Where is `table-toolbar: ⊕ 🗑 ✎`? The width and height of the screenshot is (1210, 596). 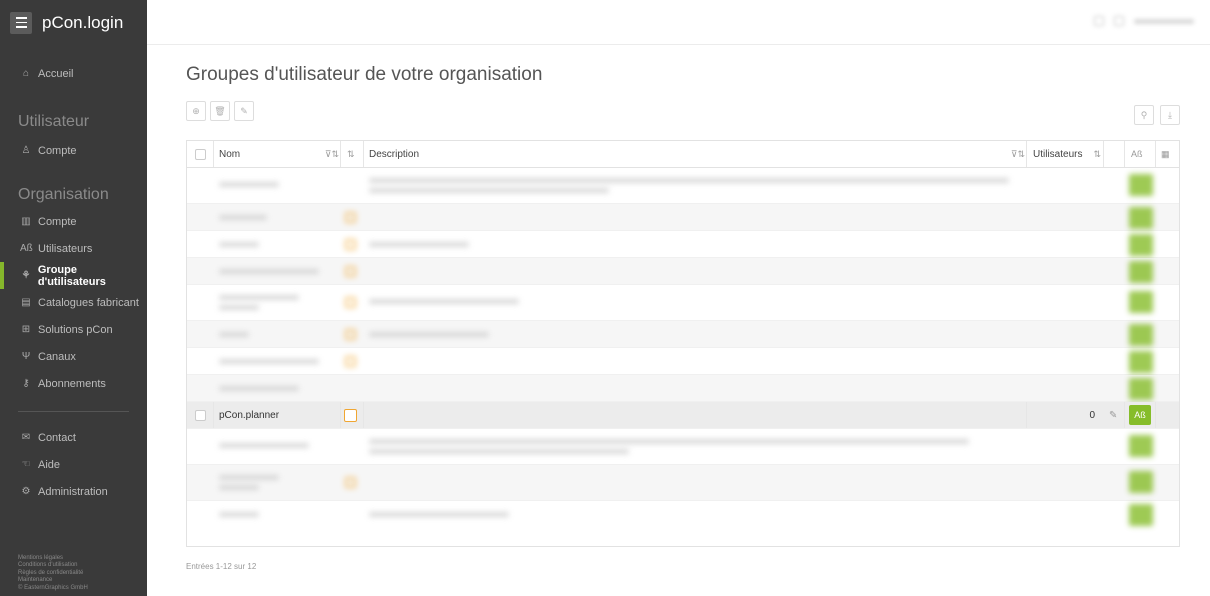 table-toolbar: ⊕ 🗑 ✎ is located at coordinates (220, 111).